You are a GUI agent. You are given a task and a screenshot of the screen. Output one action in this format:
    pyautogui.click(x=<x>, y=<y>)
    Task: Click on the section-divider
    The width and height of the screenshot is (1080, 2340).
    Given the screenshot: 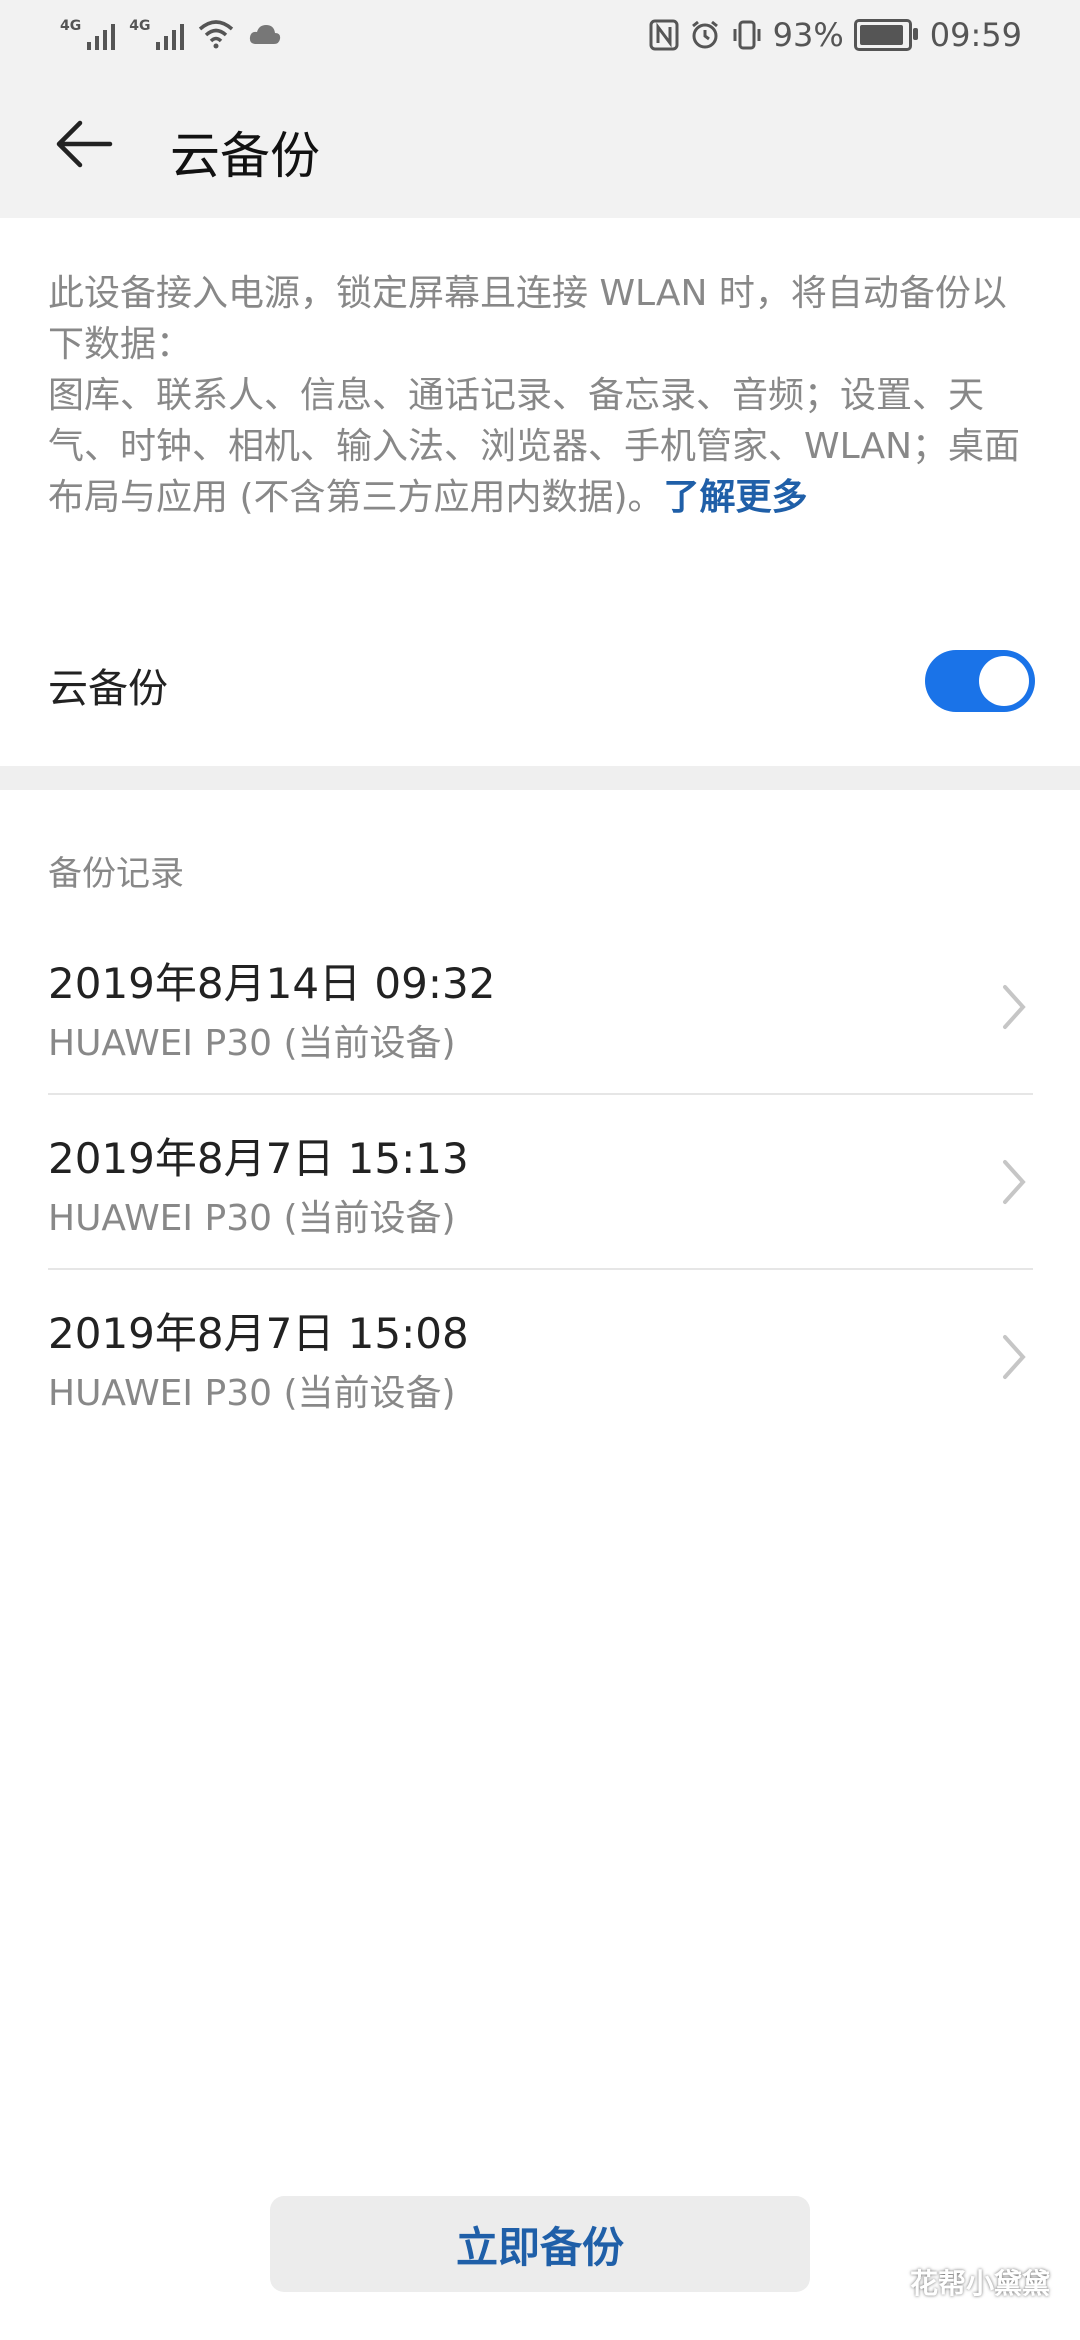 What is the action you would take?
    pyautogui.click(x=540, y=778)
    